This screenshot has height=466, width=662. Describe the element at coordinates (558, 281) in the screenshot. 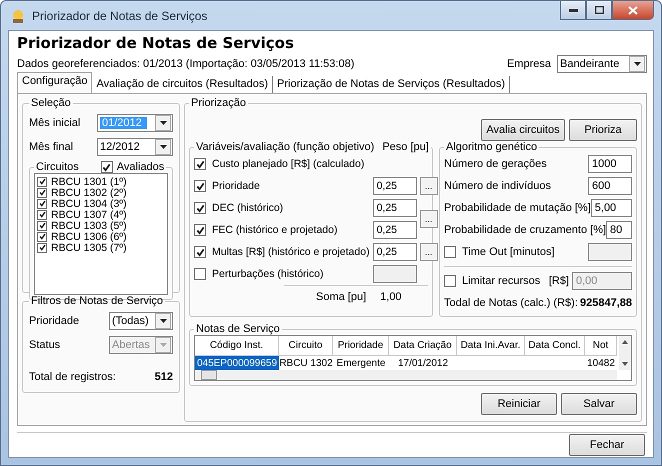

I see `unit-label: [R$]` at that location.